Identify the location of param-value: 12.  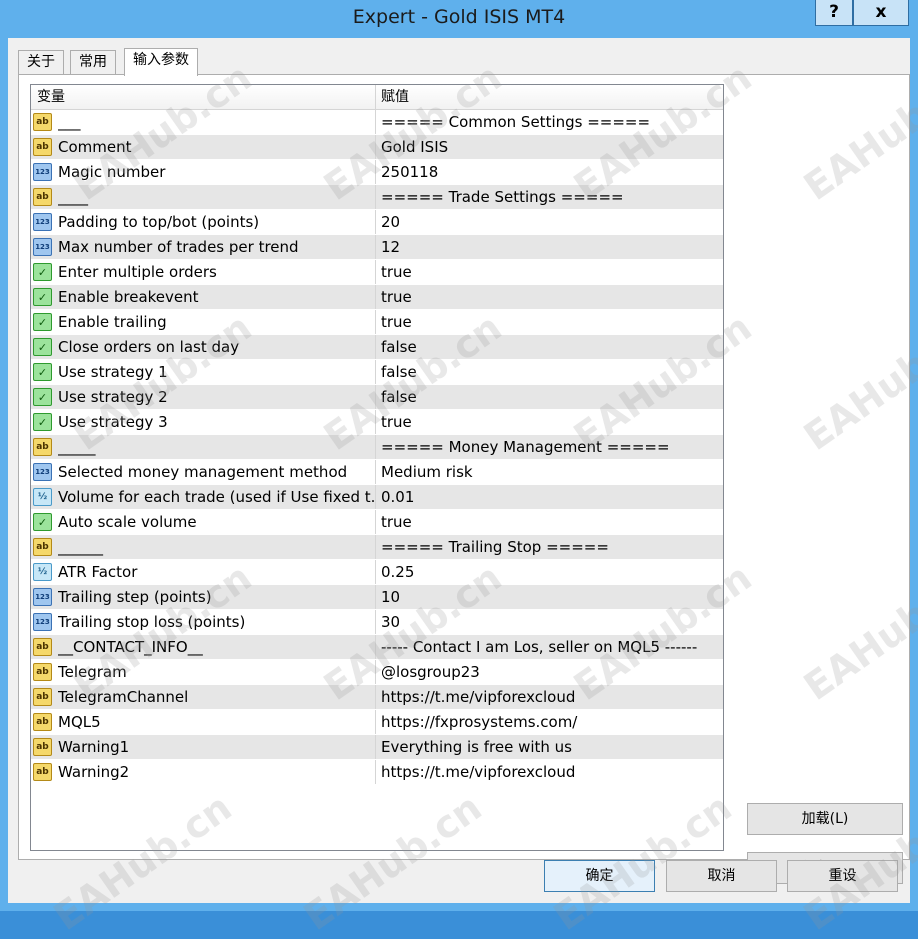
(551, 247).